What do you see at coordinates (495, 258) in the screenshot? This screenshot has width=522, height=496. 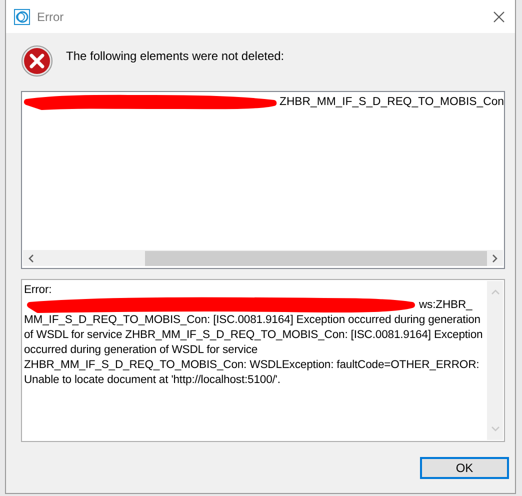 I see `scroll-right-icon` at bounding box center [495, 258].